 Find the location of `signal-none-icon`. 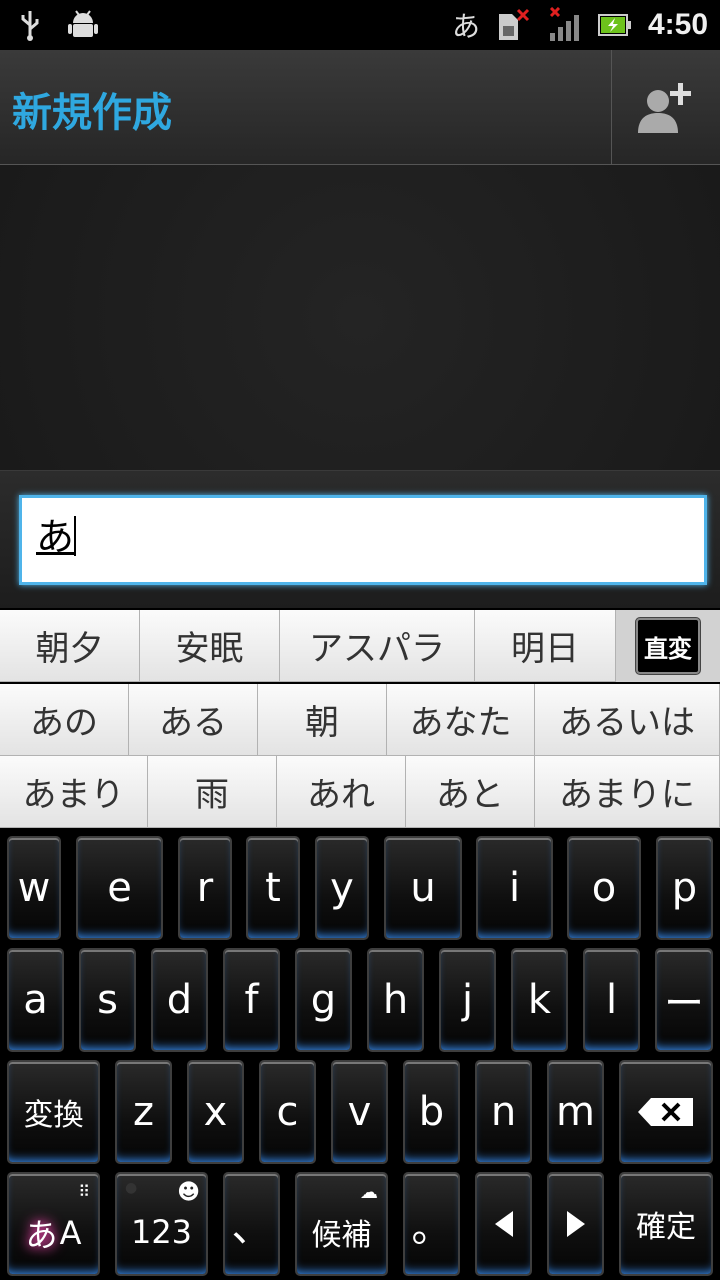

signal-none-icon is located at coordinates (564, 24).